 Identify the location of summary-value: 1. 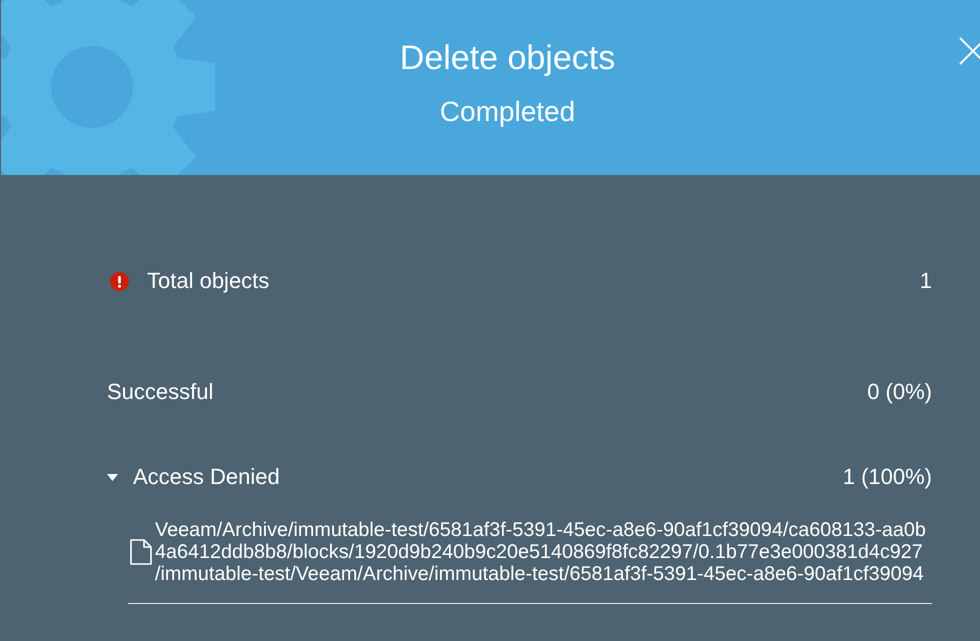
(926, 281).